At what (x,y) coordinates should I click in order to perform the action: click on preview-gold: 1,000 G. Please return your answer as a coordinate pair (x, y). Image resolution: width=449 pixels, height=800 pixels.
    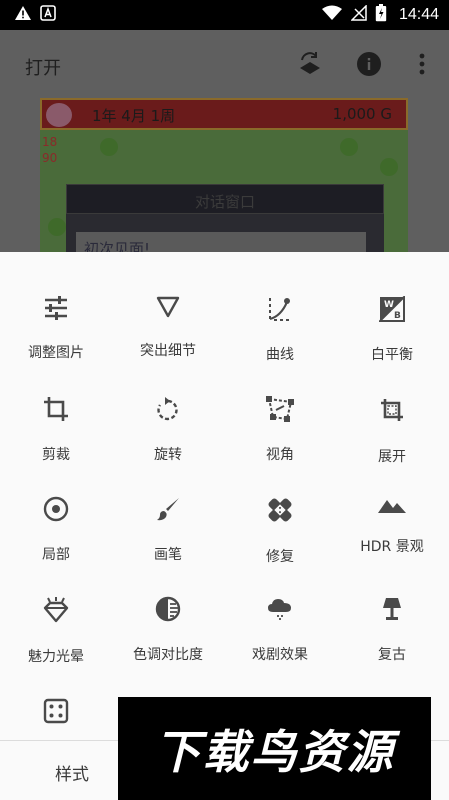
    Looking at the image, I should click on (362, 114).